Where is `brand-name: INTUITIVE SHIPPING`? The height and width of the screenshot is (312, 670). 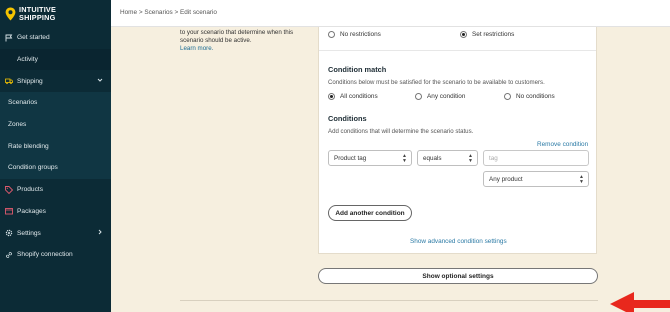
brand-name: INTUITIVE SHIPPING is located at coordinates (37, 13).